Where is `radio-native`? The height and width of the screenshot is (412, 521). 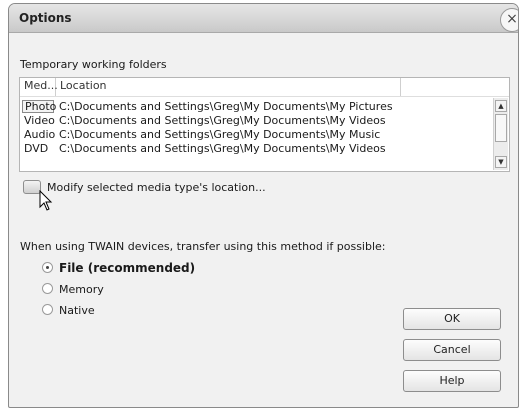 radio-native is located at coordinates (47, 309).